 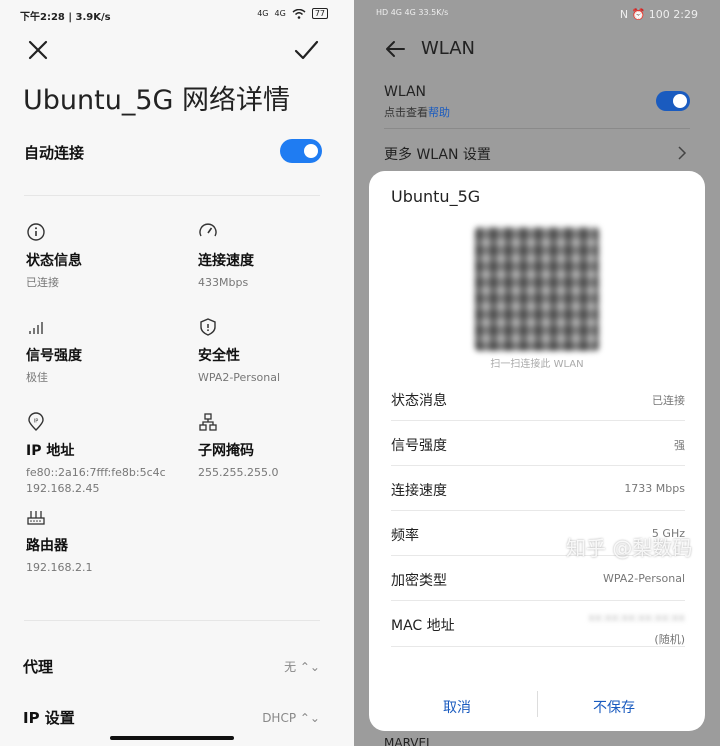 What do you see at coordinates (276, 351) in the screenshot?
I see `security-item: 安全性 WPA2-Personal` at bounding box center [276, 351].